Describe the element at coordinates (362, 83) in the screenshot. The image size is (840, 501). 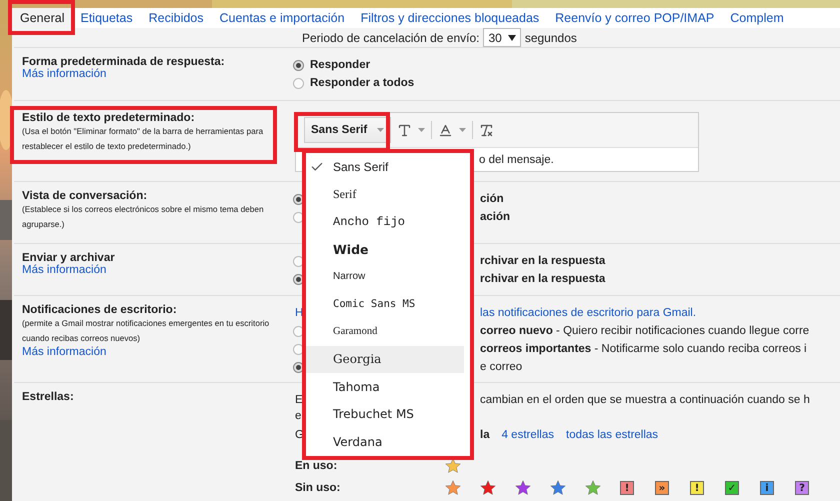
I see `radio-label: Responder a todos` at that location.